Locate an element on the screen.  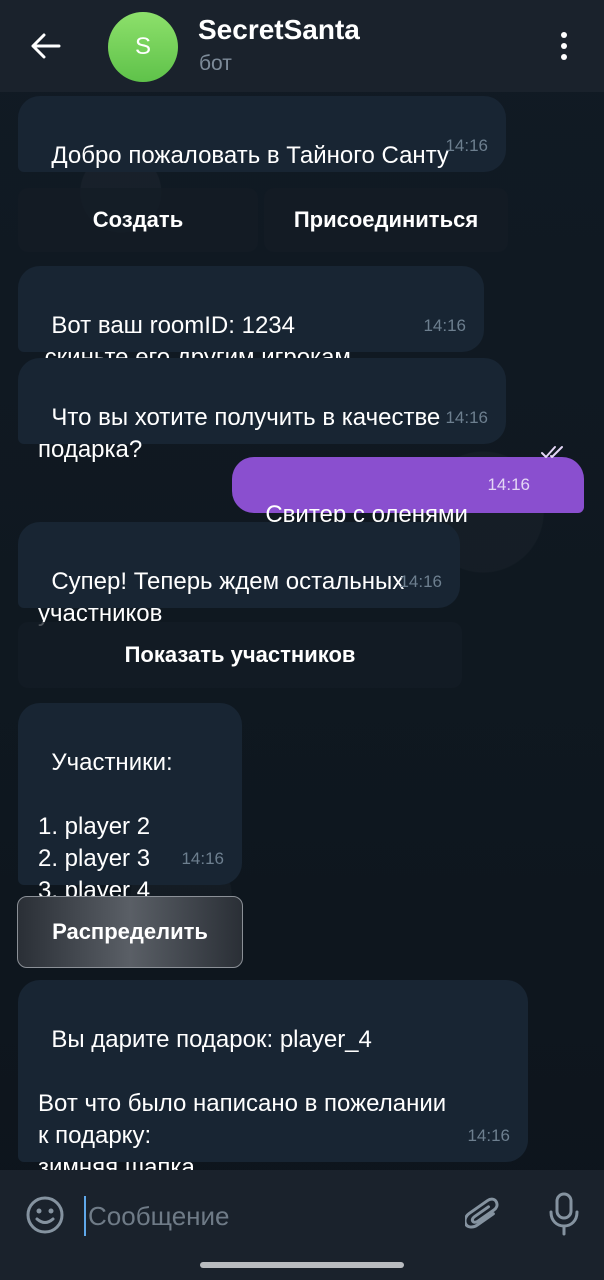
show-participants-label: Показать участников is located at coordinates (240, 654).